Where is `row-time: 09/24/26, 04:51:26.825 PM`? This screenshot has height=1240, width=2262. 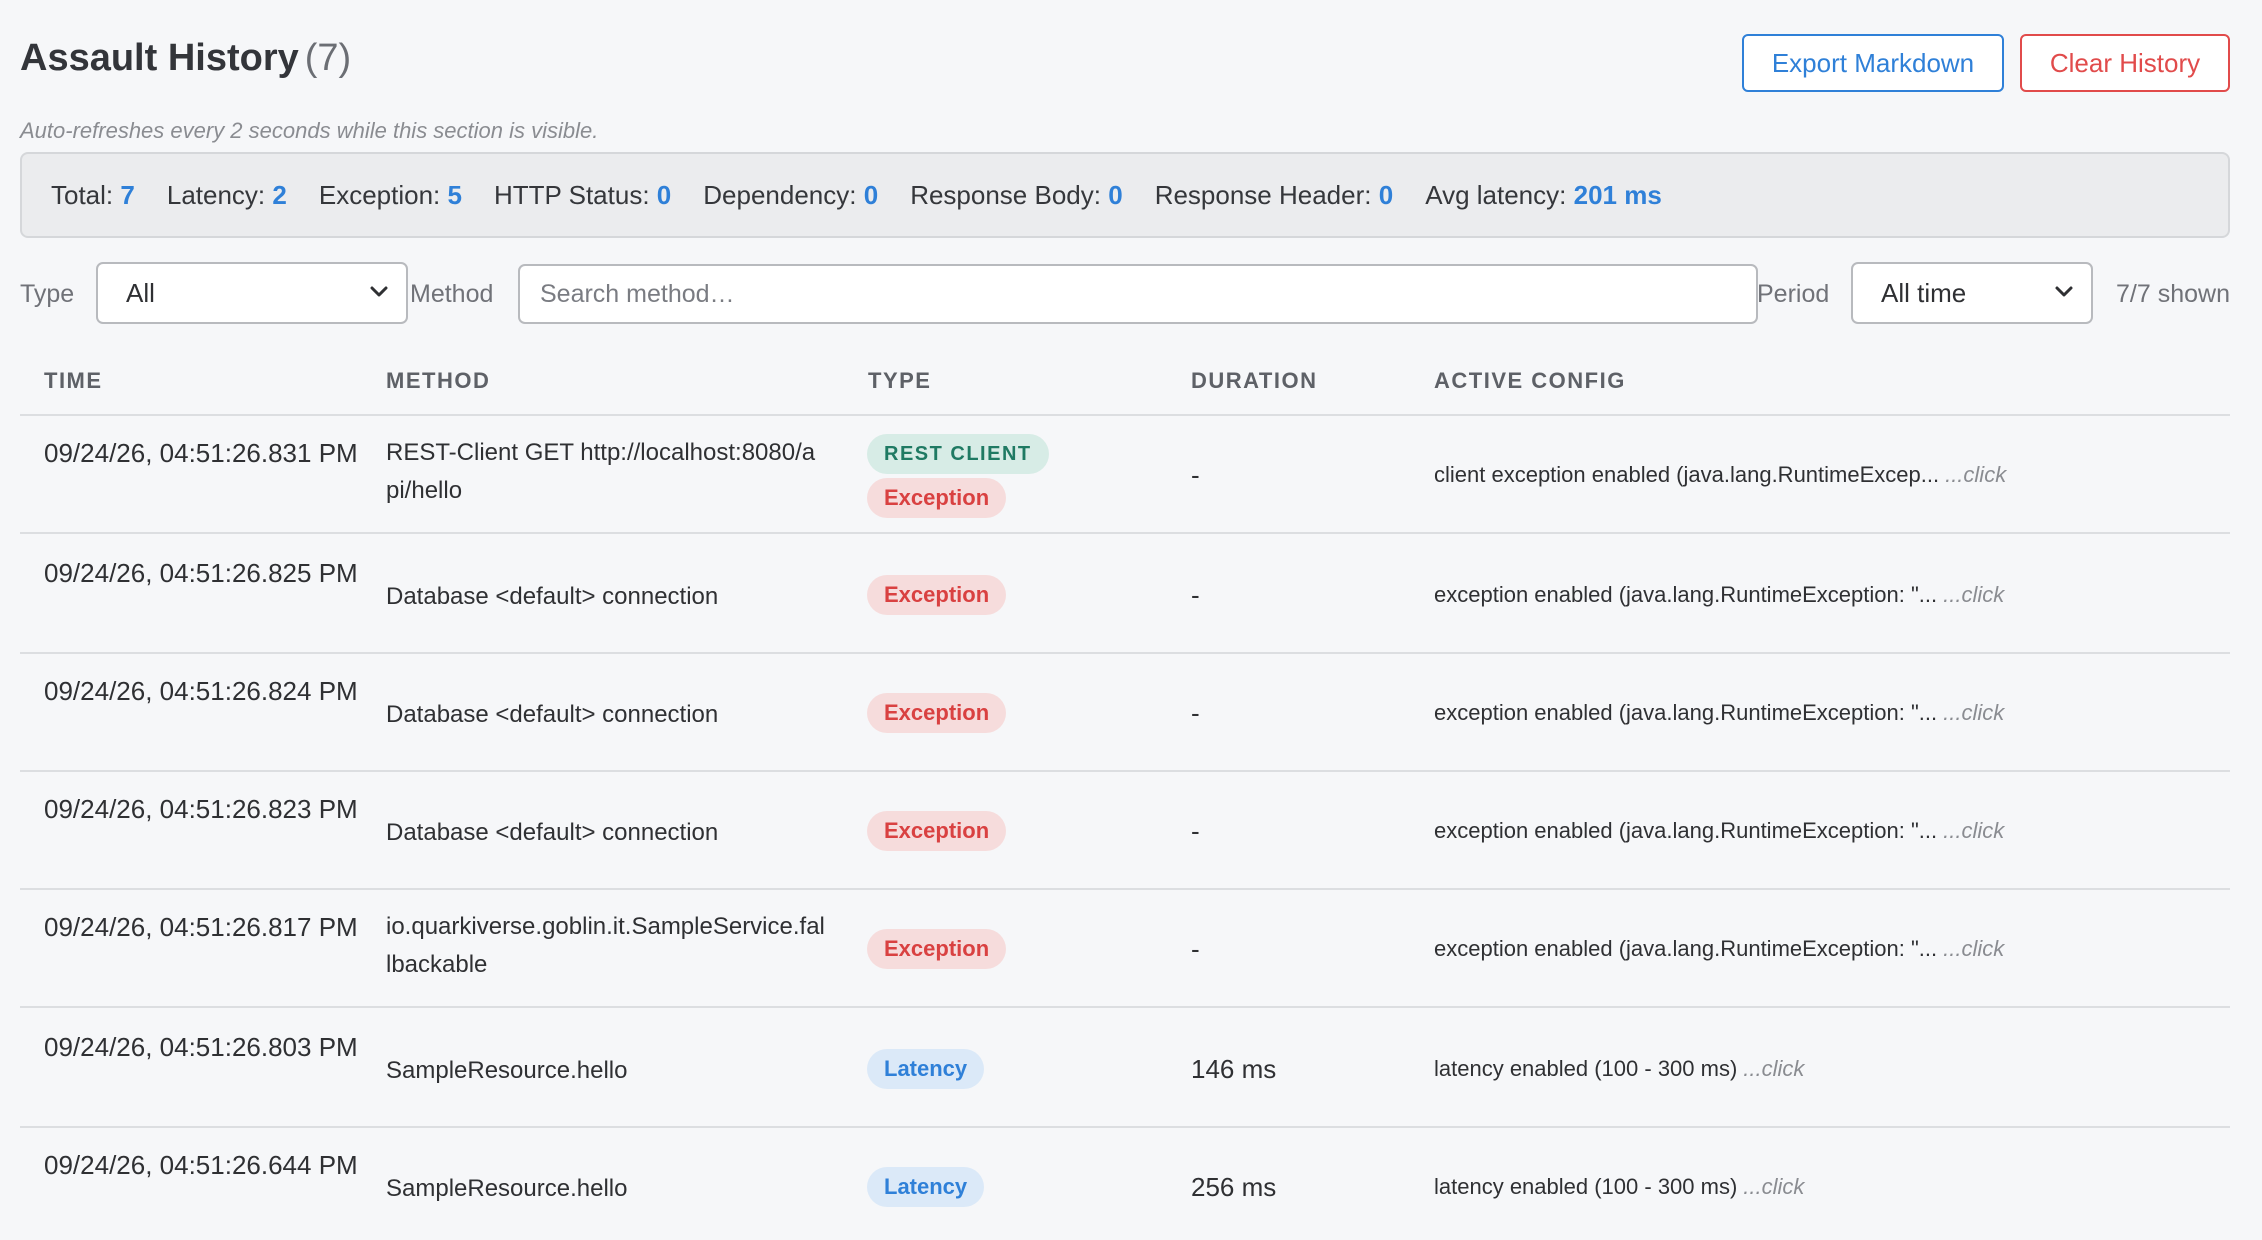
row-time: 09/24/26, 04:51:26.825 PM is located at coordinates (201, 573).